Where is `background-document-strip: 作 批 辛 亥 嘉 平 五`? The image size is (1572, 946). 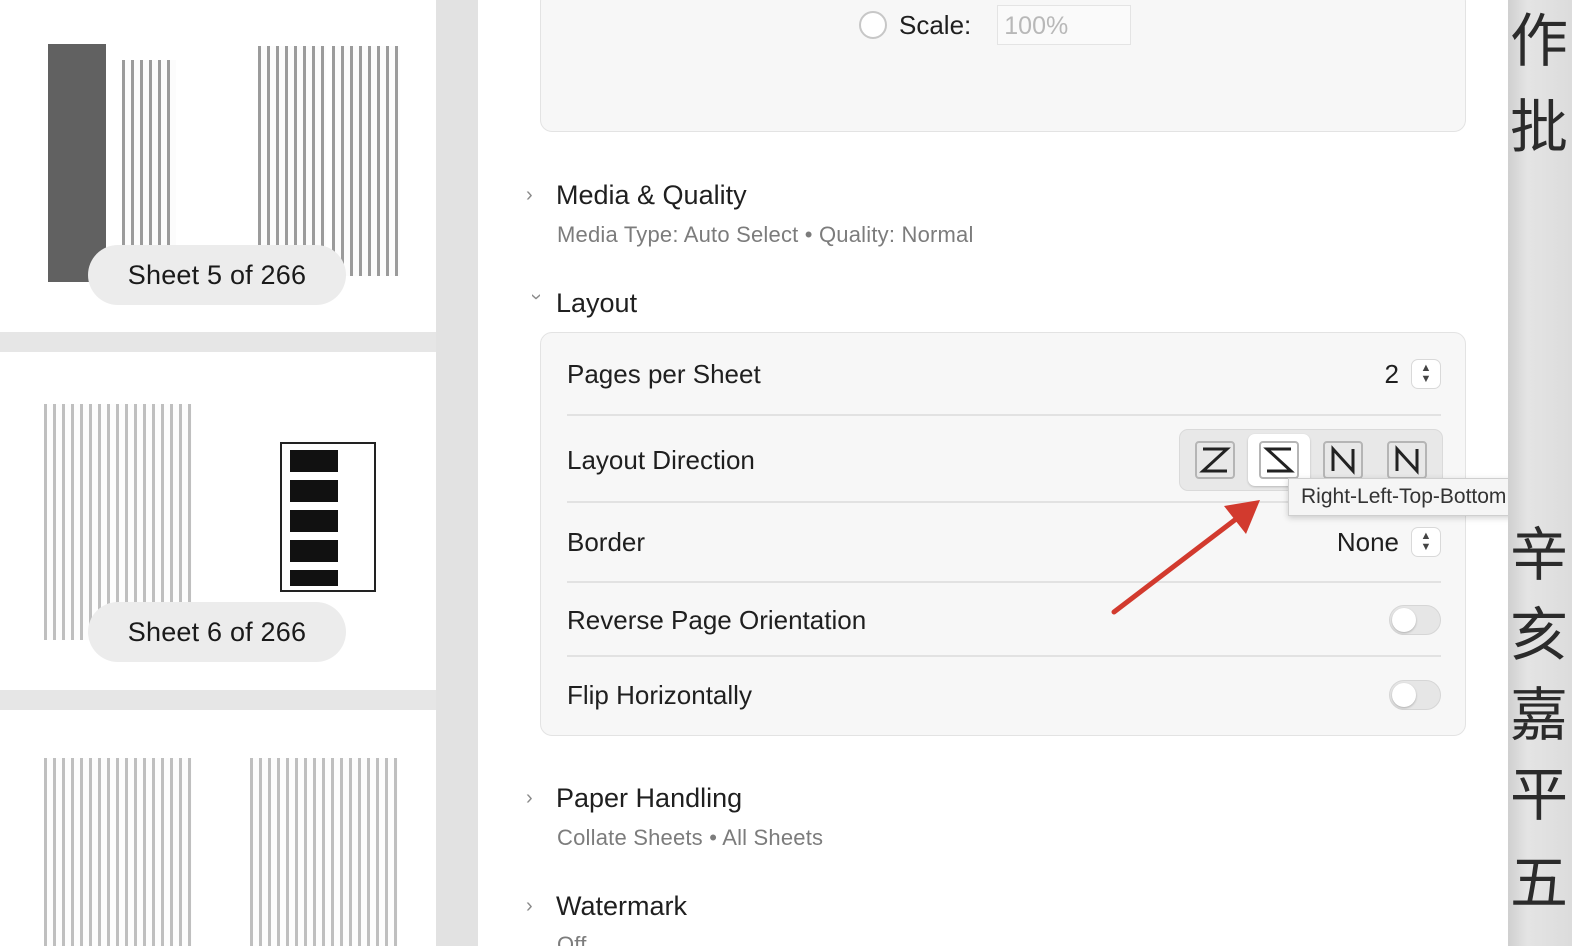
background-document-strip: 作 批 辛 亥 嘉 平 五 is located at coordinates (1540, 473).